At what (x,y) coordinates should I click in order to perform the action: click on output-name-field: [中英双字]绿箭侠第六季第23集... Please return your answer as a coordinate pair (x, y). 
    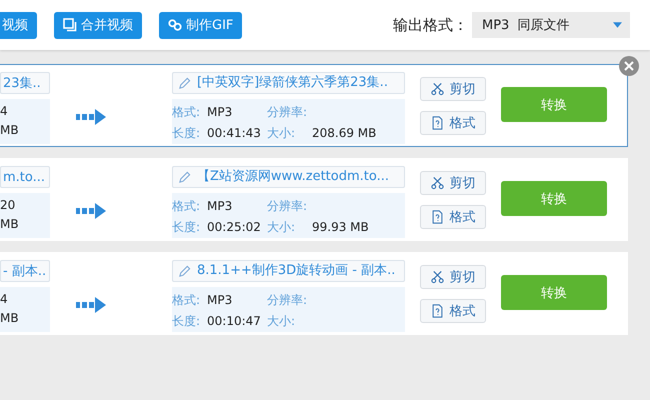
    Looking at the image, I should click on (288, 83).